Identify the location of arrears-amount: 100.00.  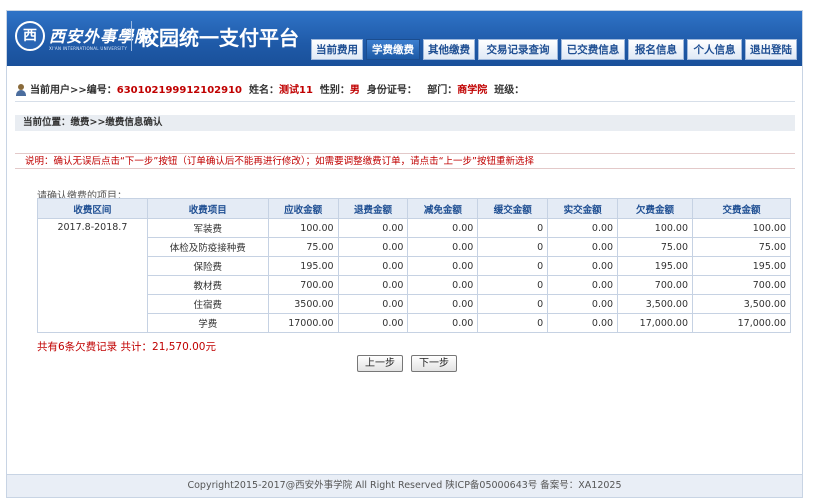
(655, 228).